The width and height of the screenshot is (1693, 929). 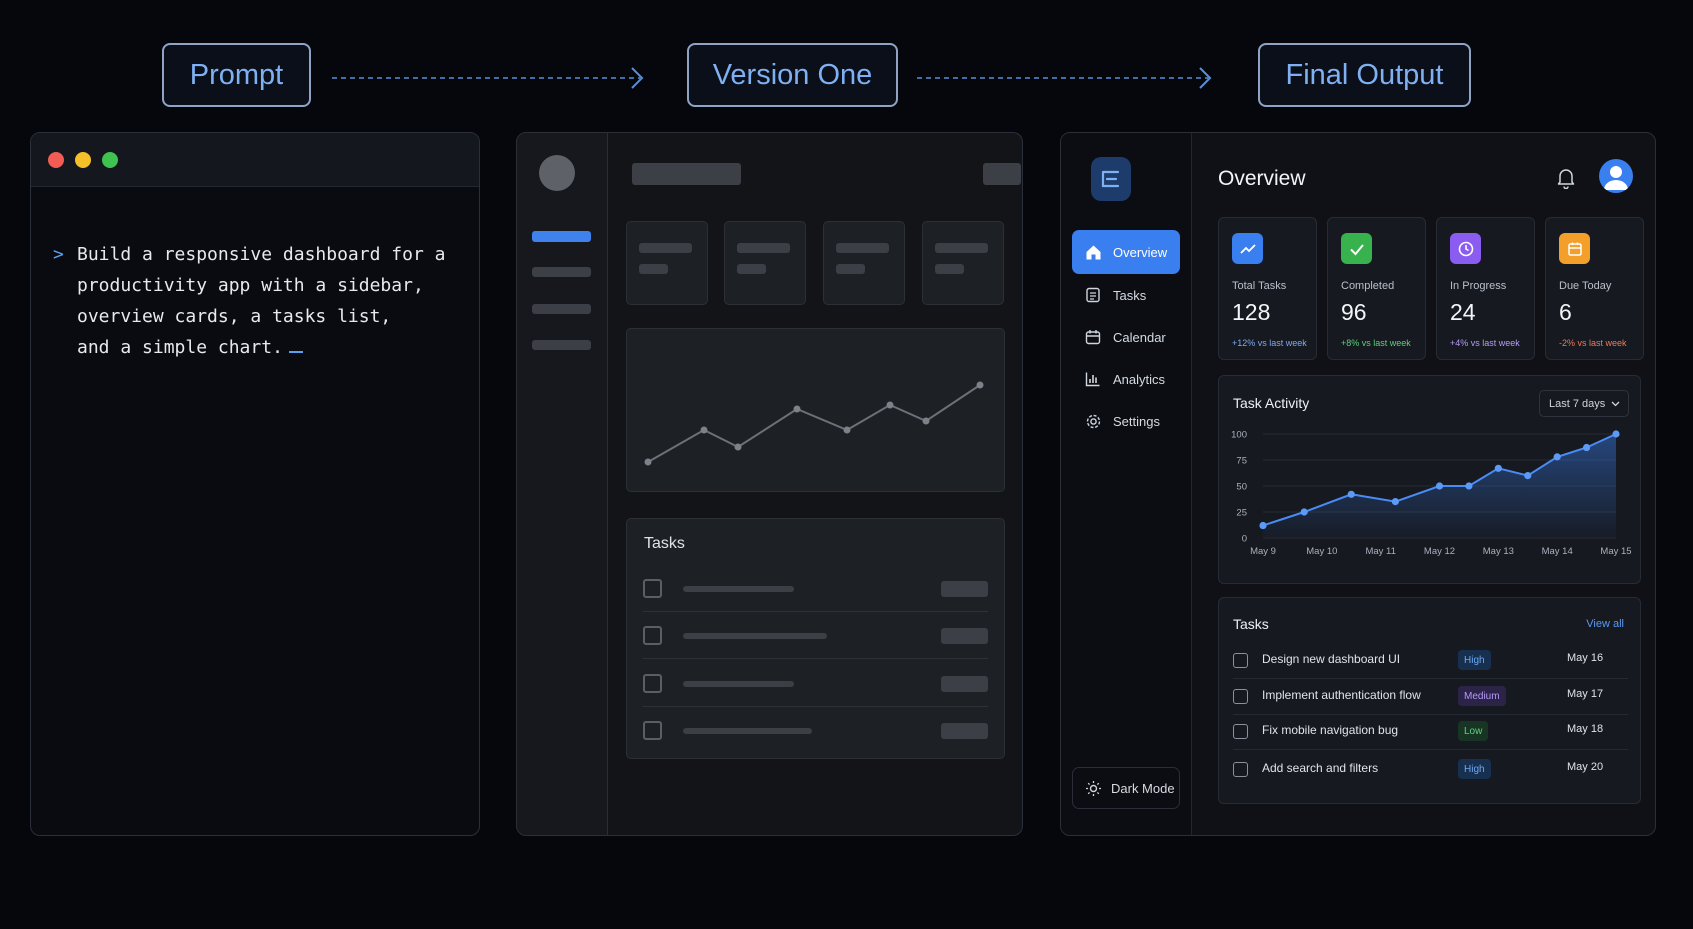 I want to click on label-final-output: Final Output, so click(x=1364, y=75).